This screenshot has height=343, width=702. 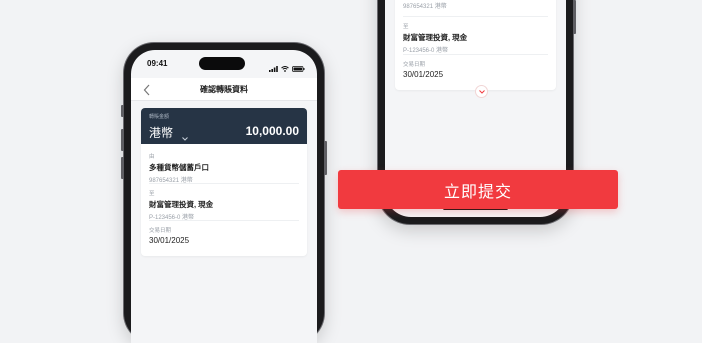 What do you see at coordinates (272, 131) in the screenshot?
I see `amount-value: 10,000.00` at bounding box center [272, 131].